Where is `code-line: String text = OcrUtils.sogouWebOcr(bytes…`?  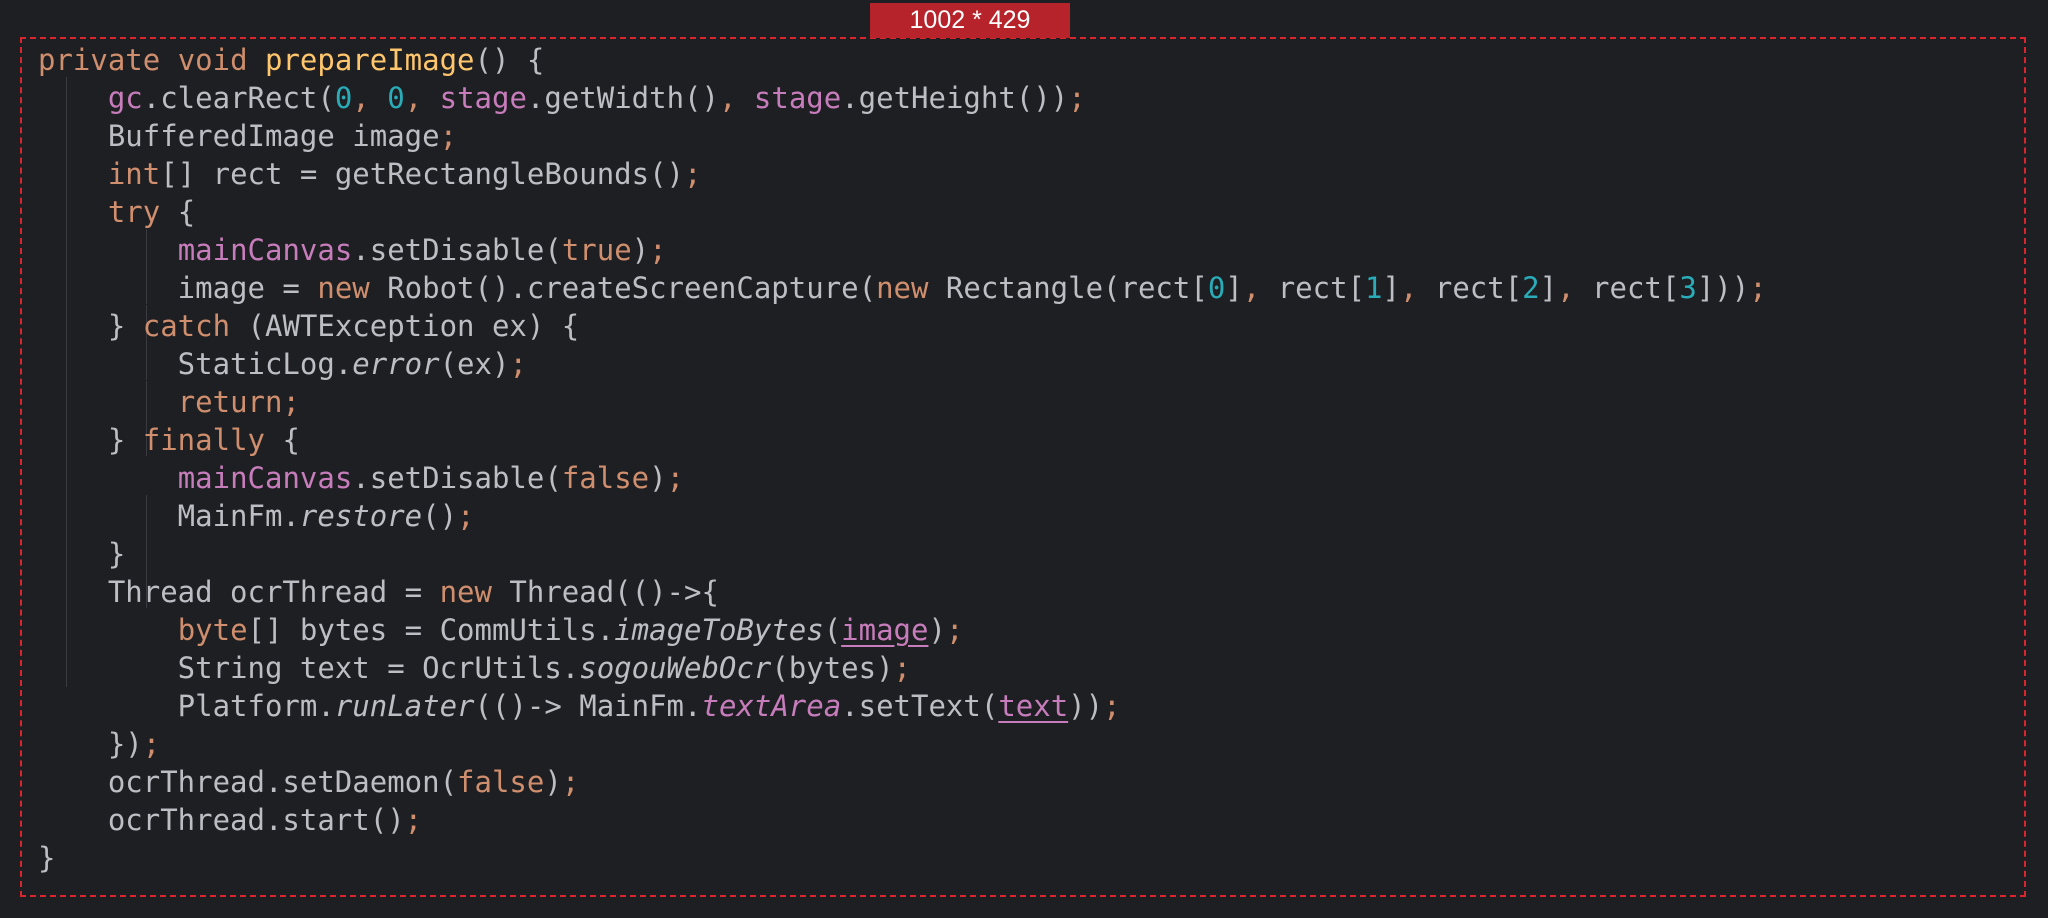
code-line: String text = OcrUtils.sogouWebOcr(bytes… is located at coordinates (902, 668).